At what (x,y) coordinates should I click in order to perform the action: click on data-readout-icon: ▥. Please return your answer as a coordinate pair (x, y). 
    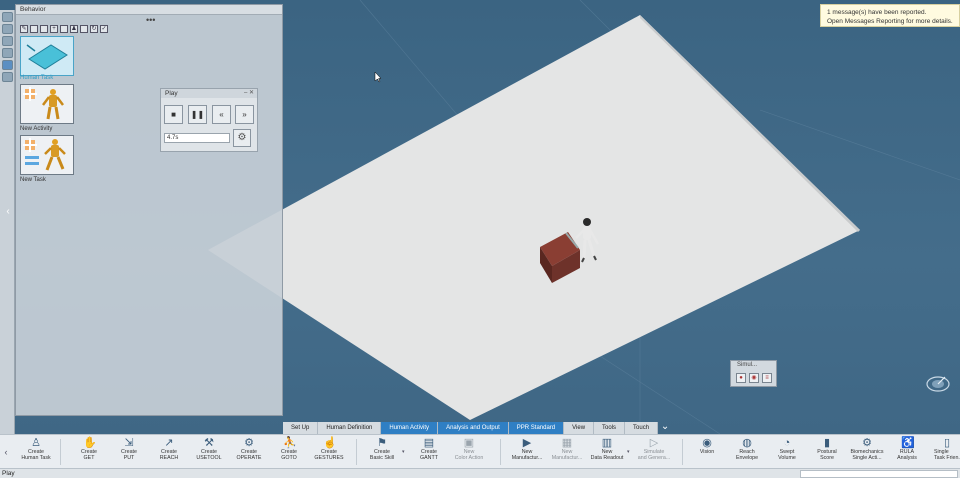
    Looking at the image, I should click on (607, 443).